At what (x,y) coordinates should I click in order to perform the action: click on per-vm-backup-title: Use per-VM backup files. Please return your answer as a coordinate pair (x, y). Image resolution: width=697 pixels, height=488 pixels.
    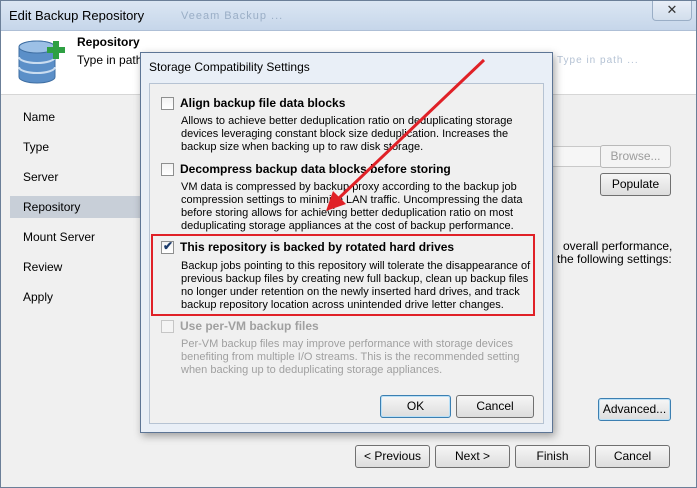
    Looking at the image, I should click on (249, 326).